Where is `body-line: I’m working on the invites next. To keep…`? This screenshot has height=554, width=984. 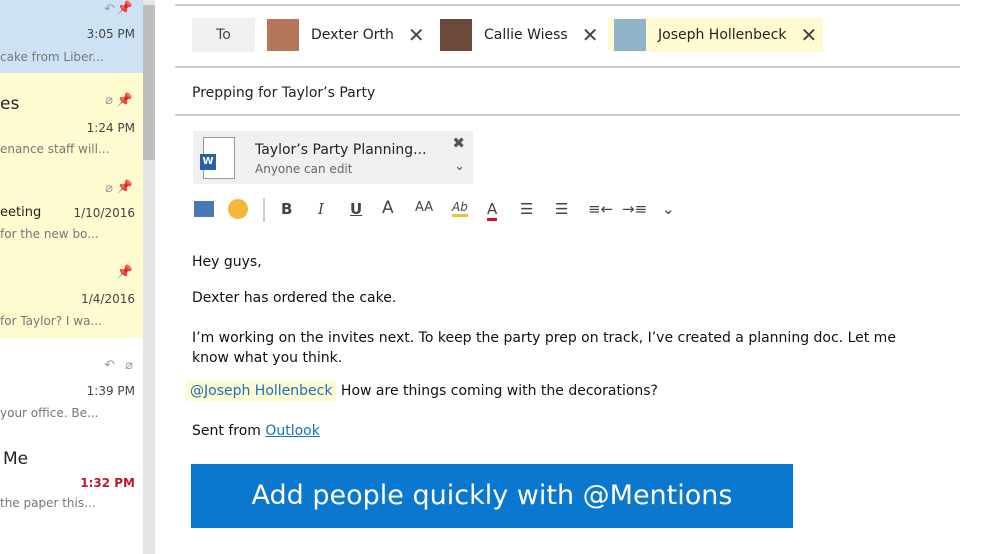
body-line: I’m working on the invites next. To keep… is located at coordinates (544, 348).